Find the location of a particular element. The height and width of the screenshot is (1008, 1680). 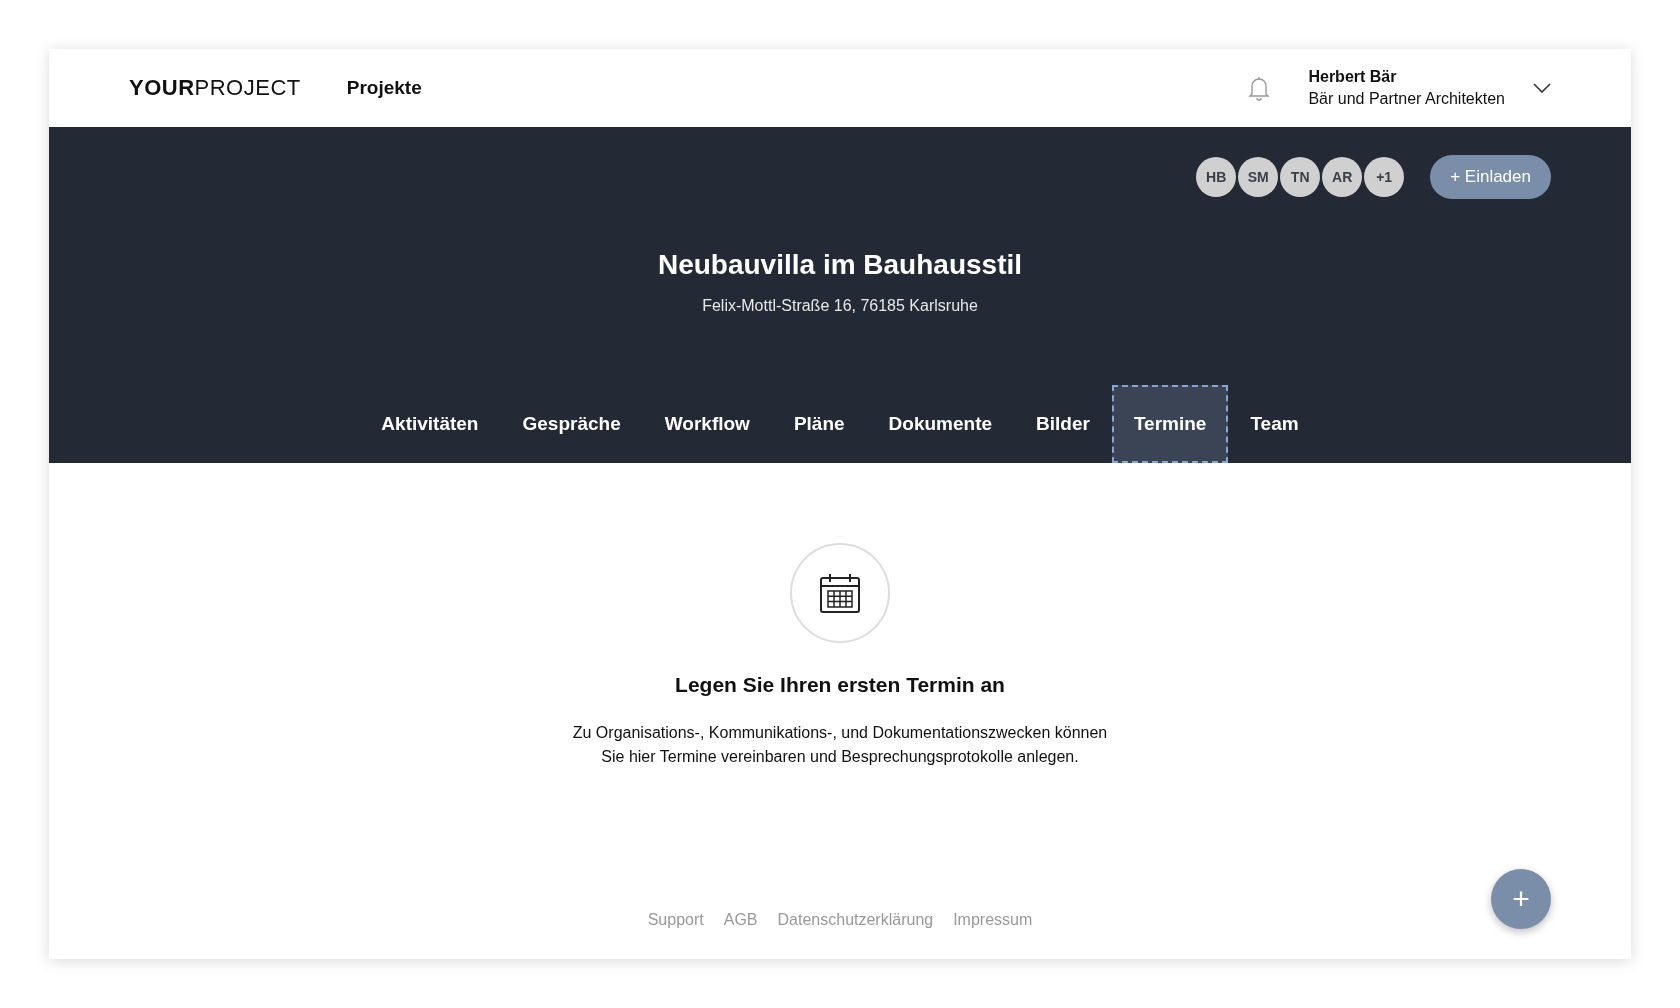

empty-state-heading: Legen Sie Ihren ersten Termin an is located at coordinates (840, 685).